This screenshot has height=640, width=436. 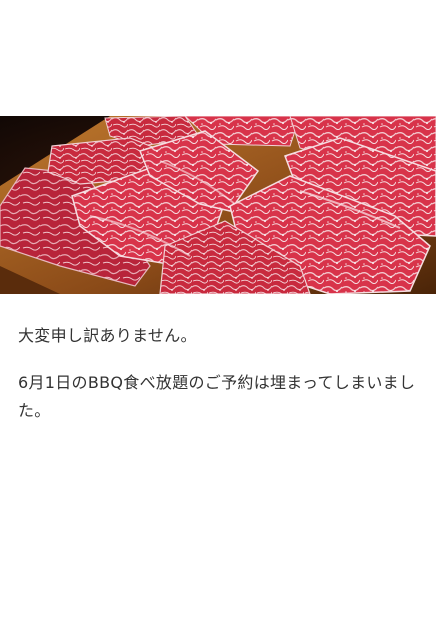 I want to click on message-body: 大変申し訳ありません。 6月1日のBBQ食べ放題のご予約は埋まってしまいました。, so click(x=218, y=373).